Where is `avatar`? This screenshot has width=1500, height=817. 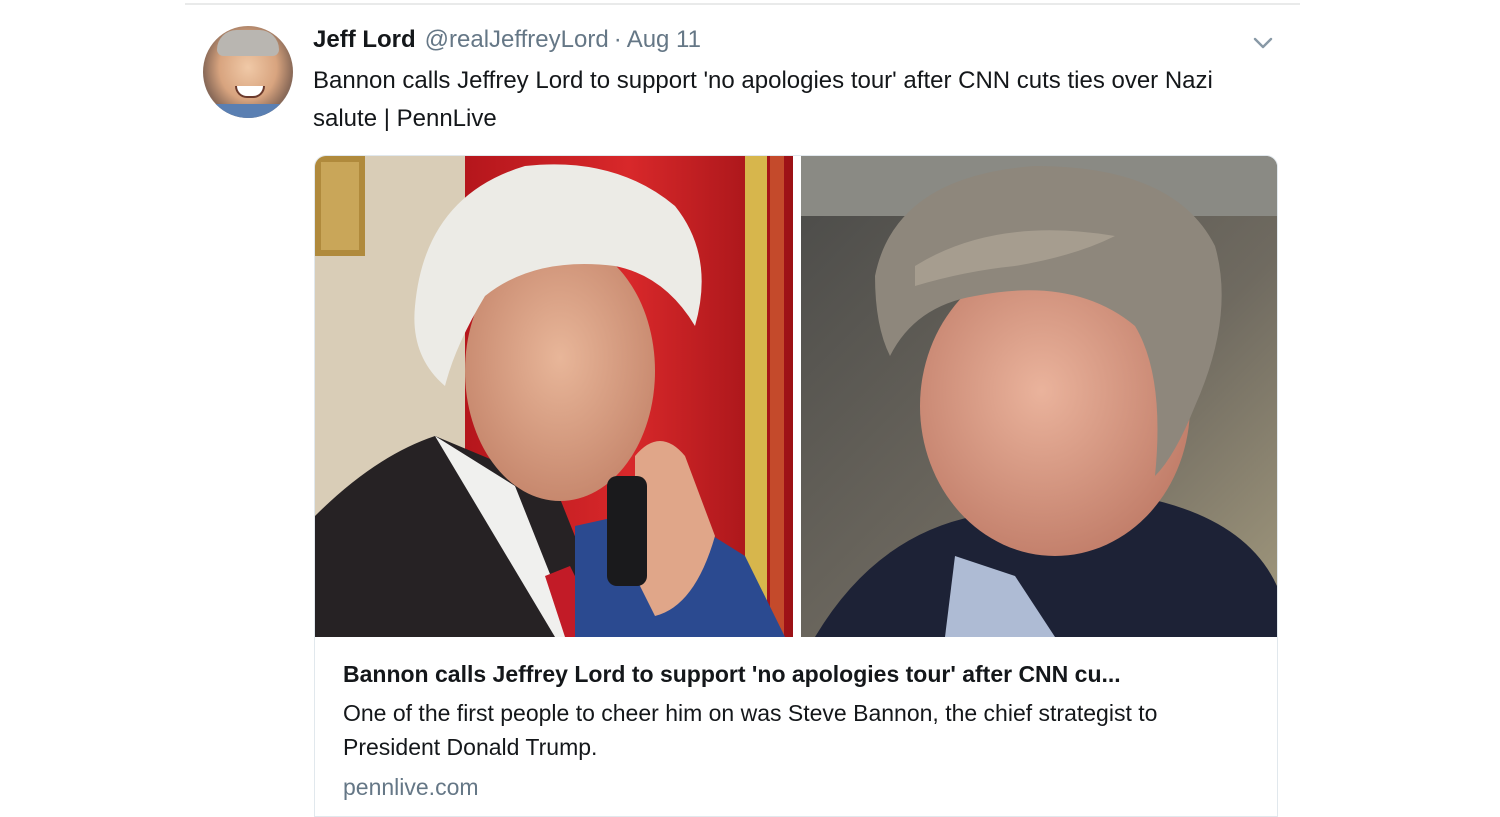
avatar is located at coordinates (248, 72).